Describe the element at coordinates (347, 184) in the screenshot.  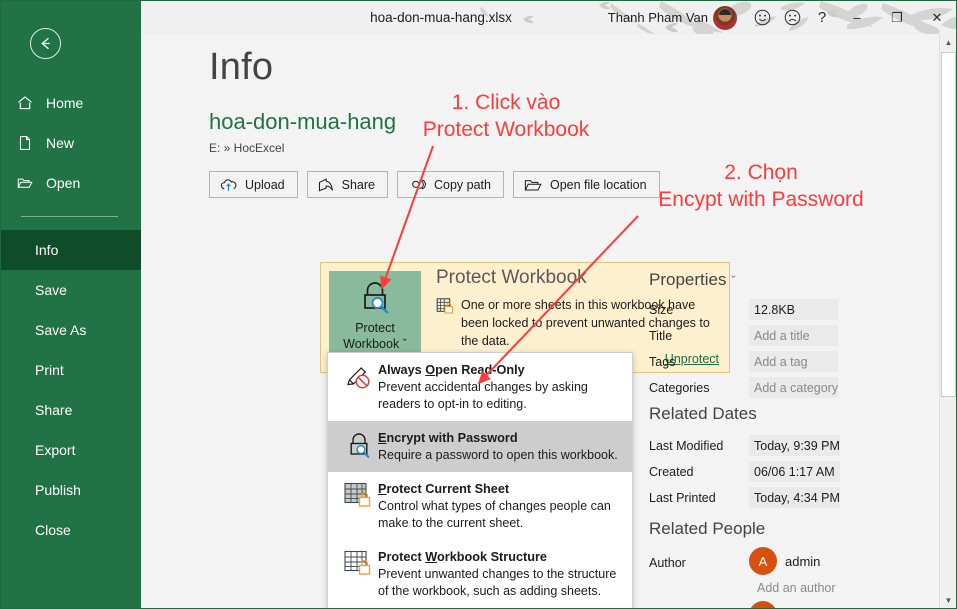
I see `share-button: Share` at that location.